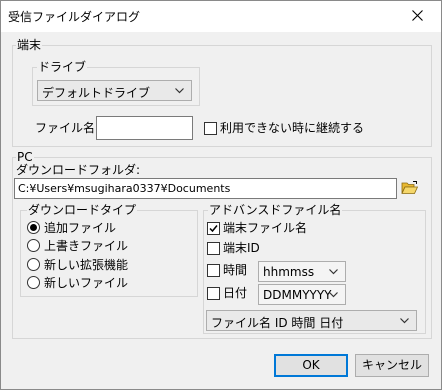 This screenshot has height=390, width=442. I want to click on close-icon, so click(417, 15).